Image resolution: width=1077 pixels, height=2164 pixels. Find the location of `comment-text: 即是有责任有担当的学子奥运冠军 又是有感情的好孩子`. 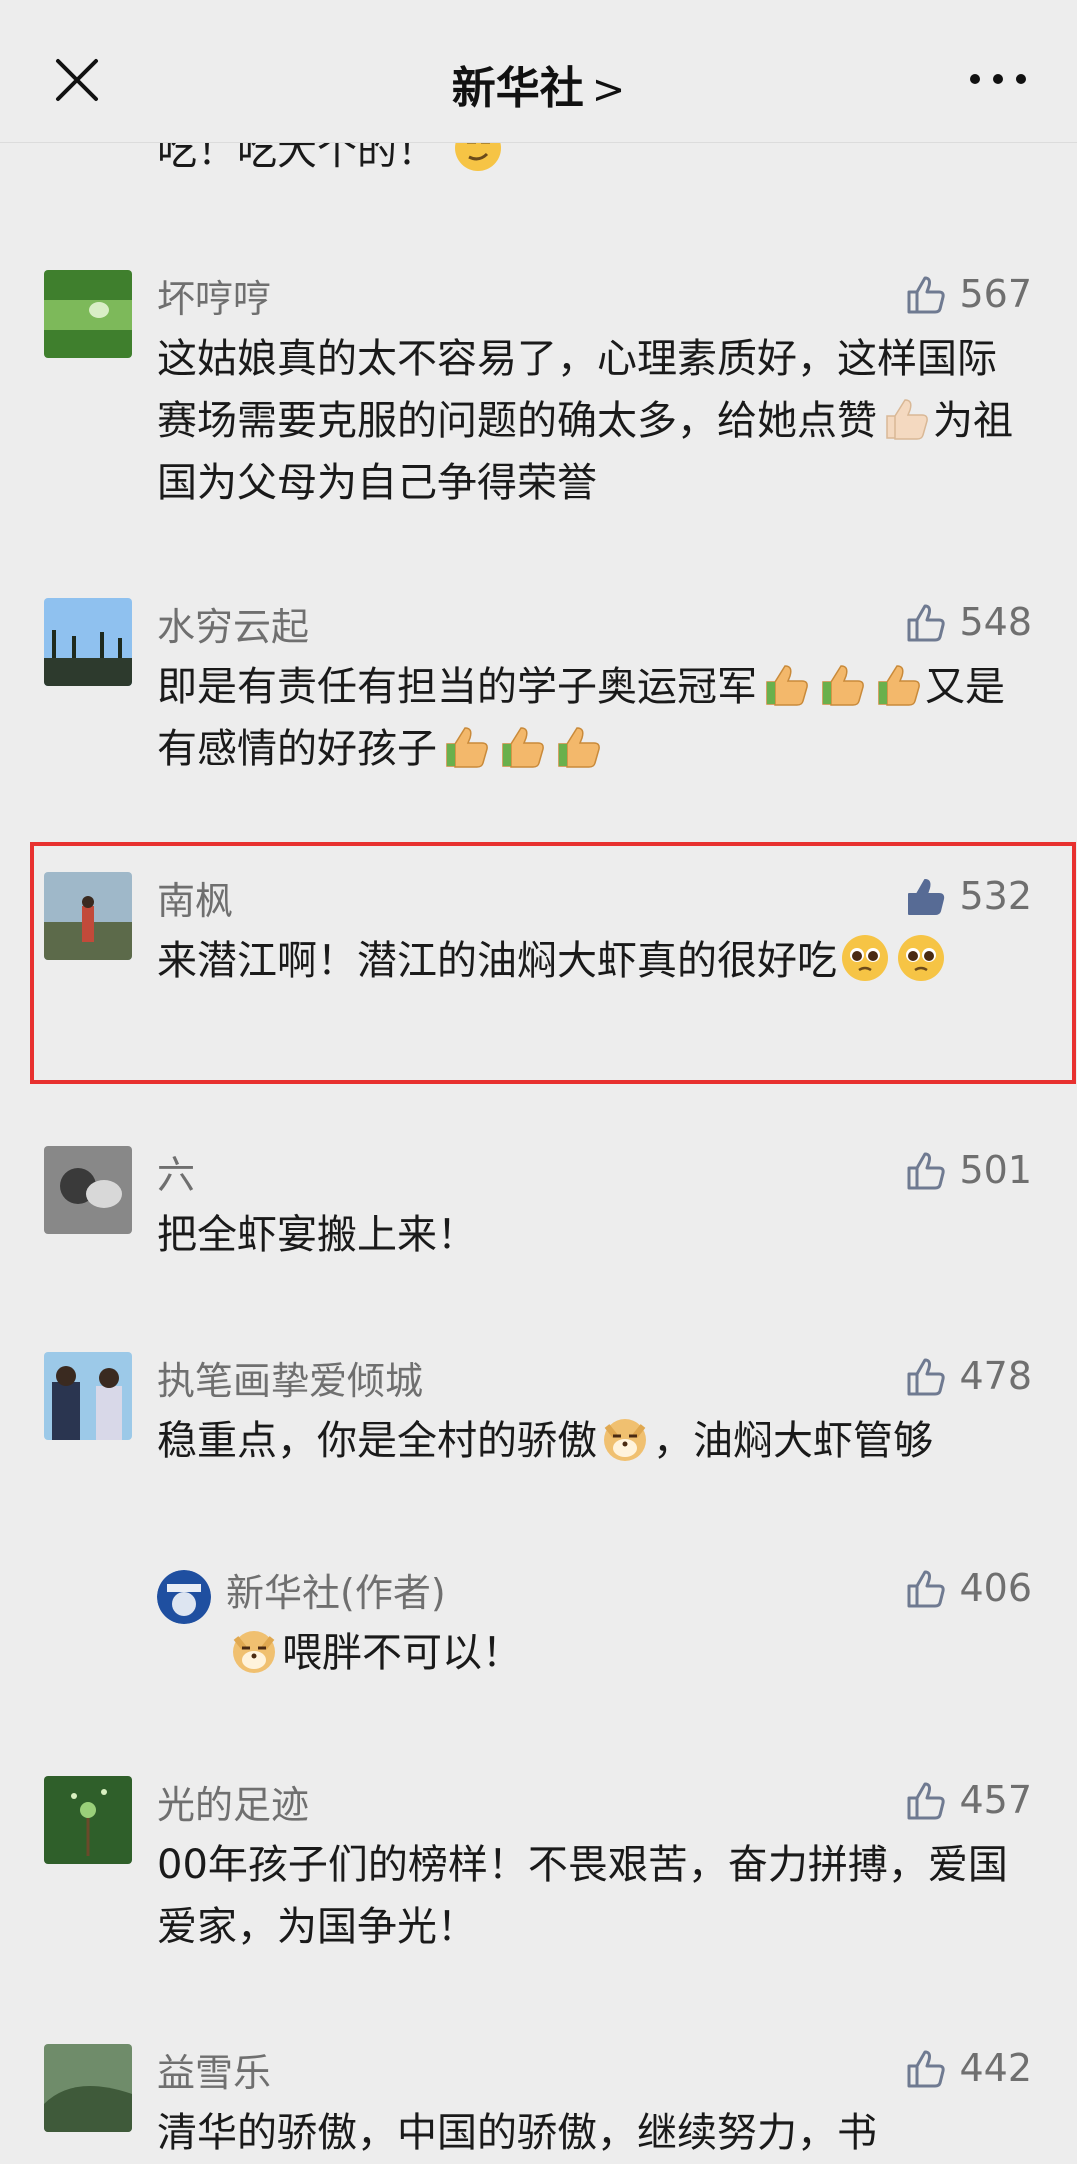

comment-text: 即是有责任有担当的学子奥运冠军 又是有感情的好孩子 is located at coordinates (587, 718).